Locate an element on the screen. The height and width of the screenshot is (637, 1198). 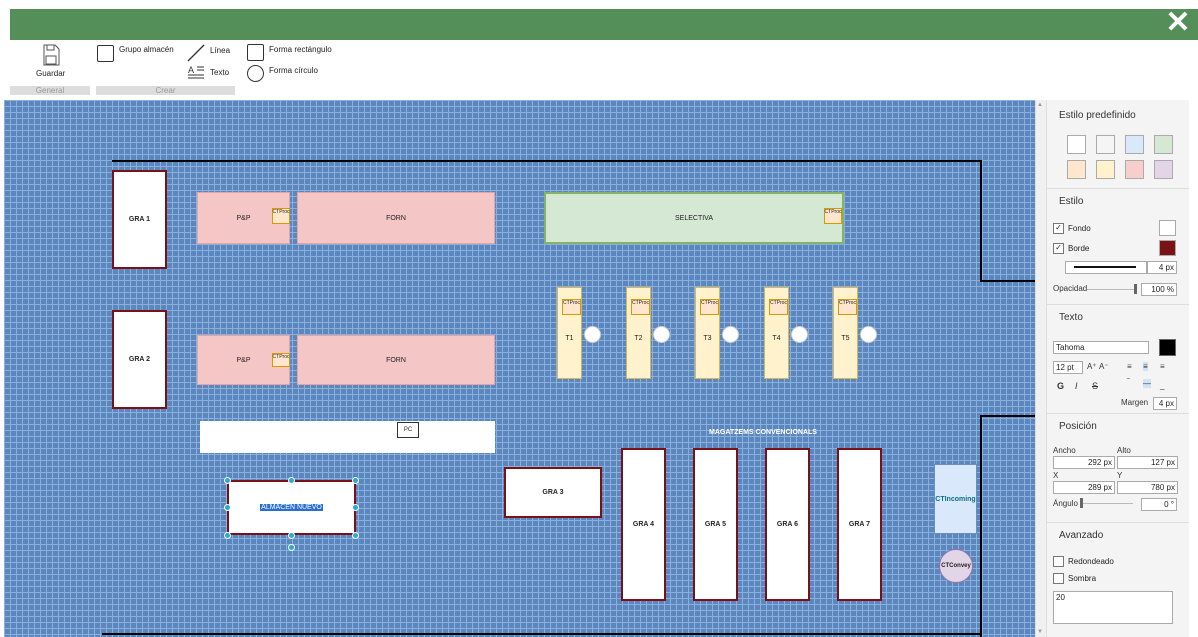
margen-input: 4 px is located at coordinates (1165, 403).